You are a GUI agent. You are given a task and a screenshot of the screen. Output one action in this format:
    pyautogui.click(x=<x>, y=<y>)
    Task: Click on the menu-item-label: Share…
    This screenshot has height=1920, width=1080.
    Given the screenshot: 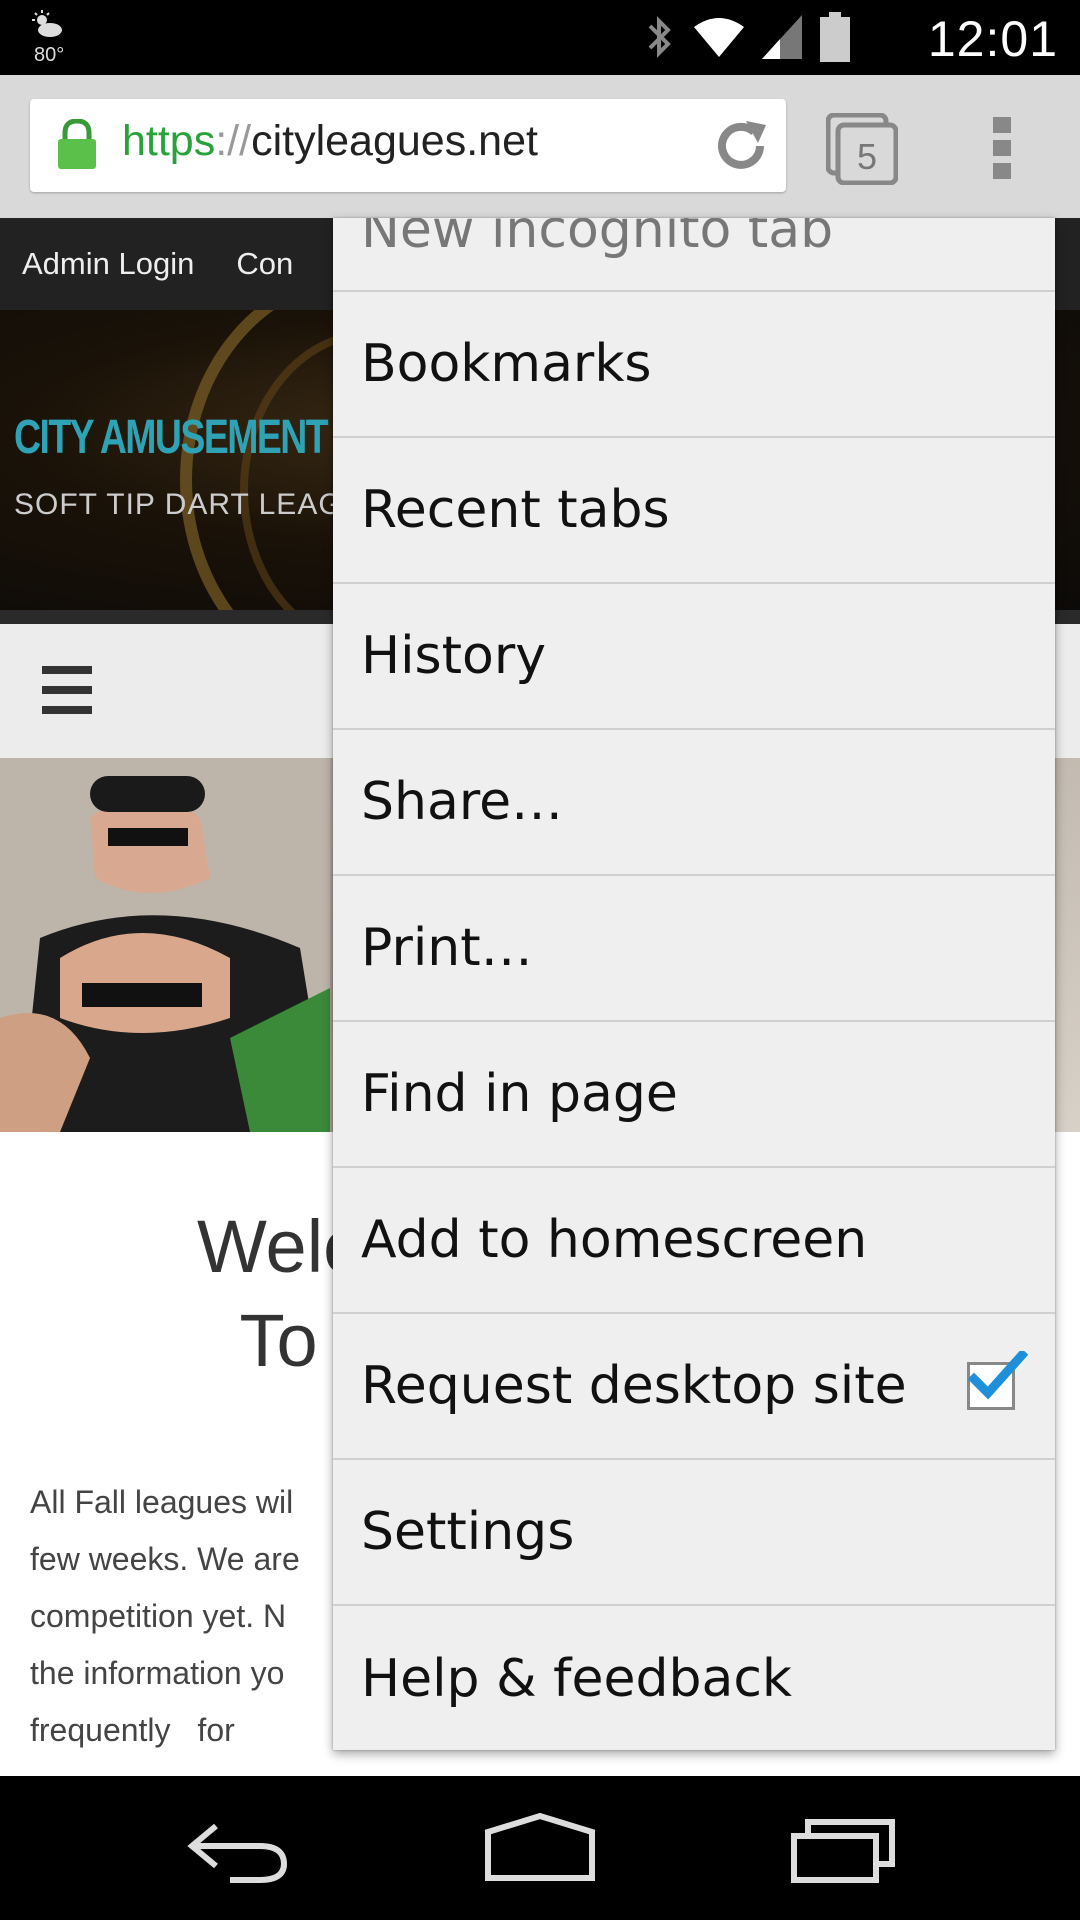 What is the action you would take?
    pyautogui.click(x=462, y=802)
    